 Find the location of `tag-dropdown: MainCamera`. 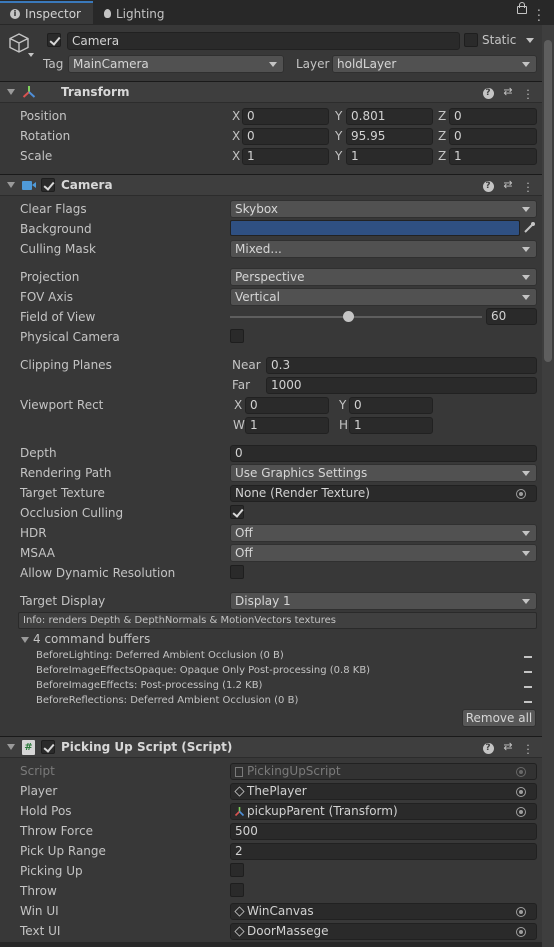

tag-dropdown: MainCamera is located at coordinates (176, 64).